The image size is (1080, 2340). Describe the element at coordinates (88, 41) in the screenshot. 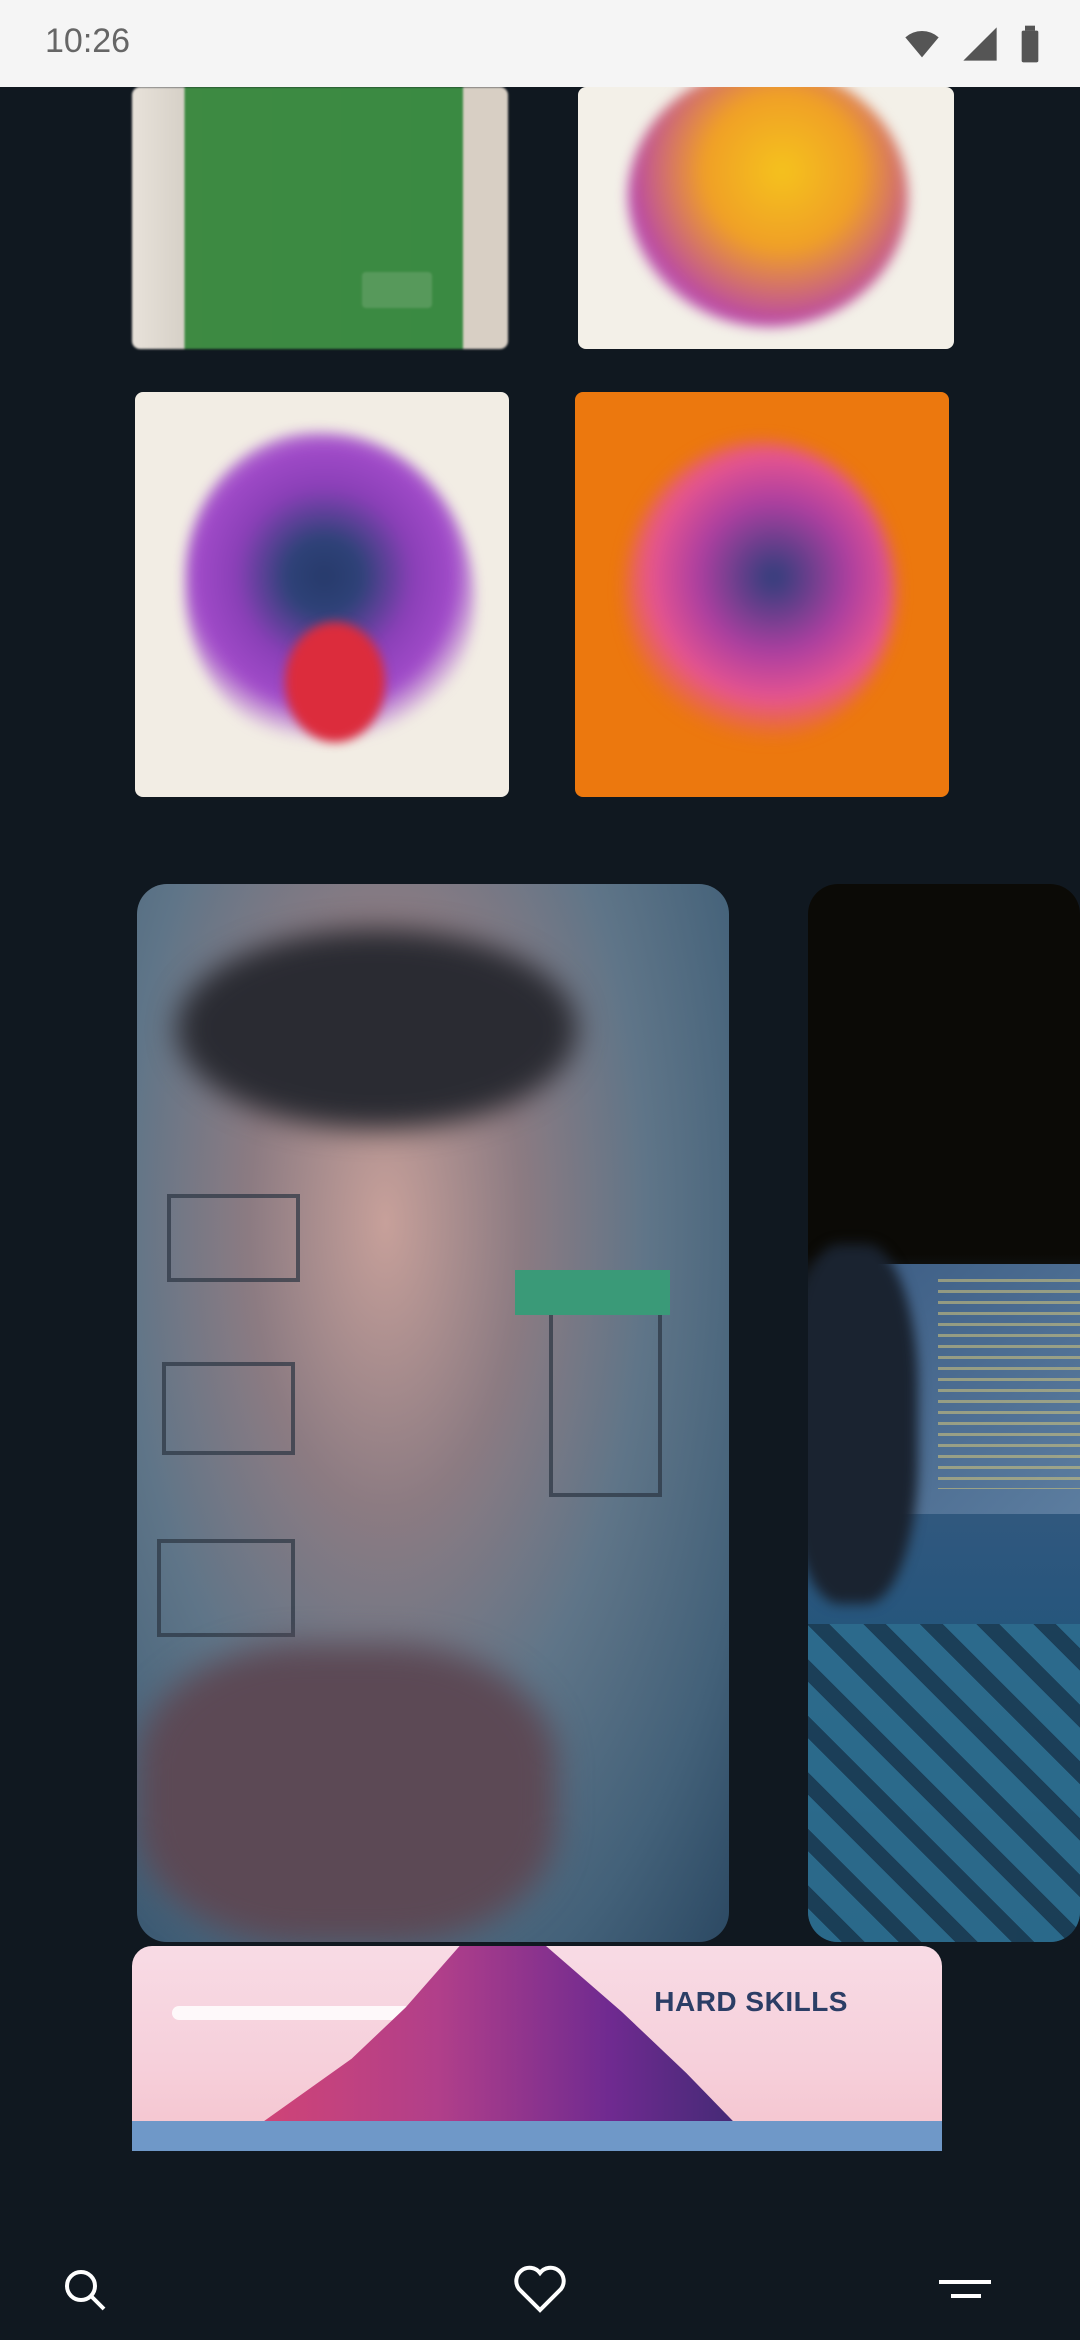

I see `status-time: 10:26` at that location.